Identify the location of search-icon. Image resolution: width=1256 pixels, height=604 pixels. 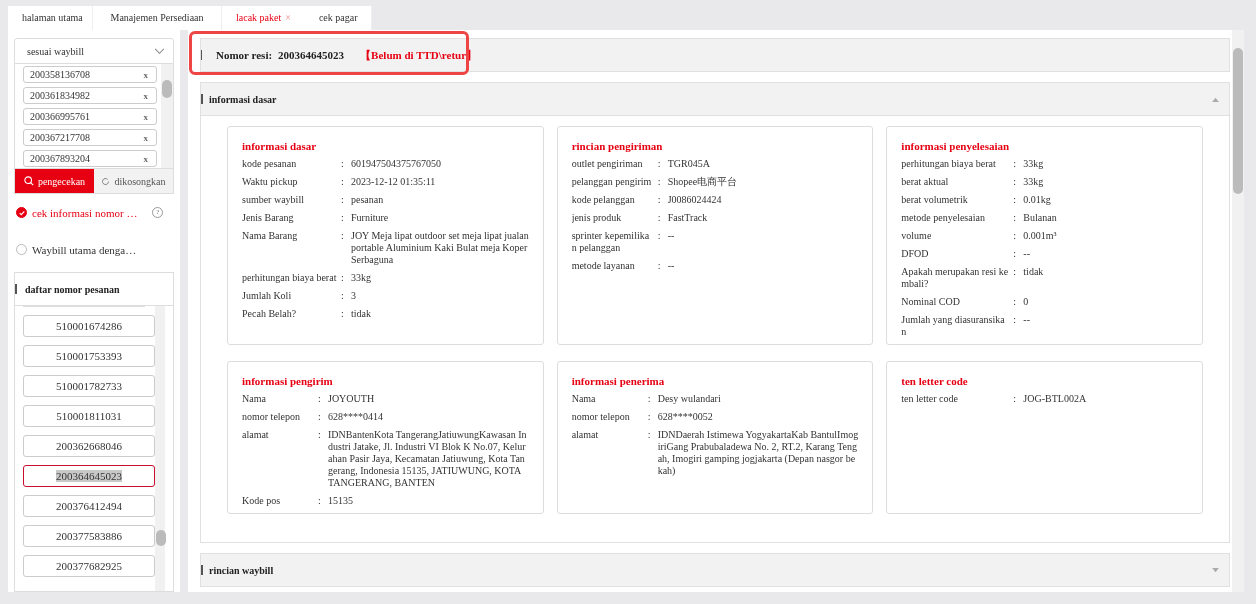
(28, 181).